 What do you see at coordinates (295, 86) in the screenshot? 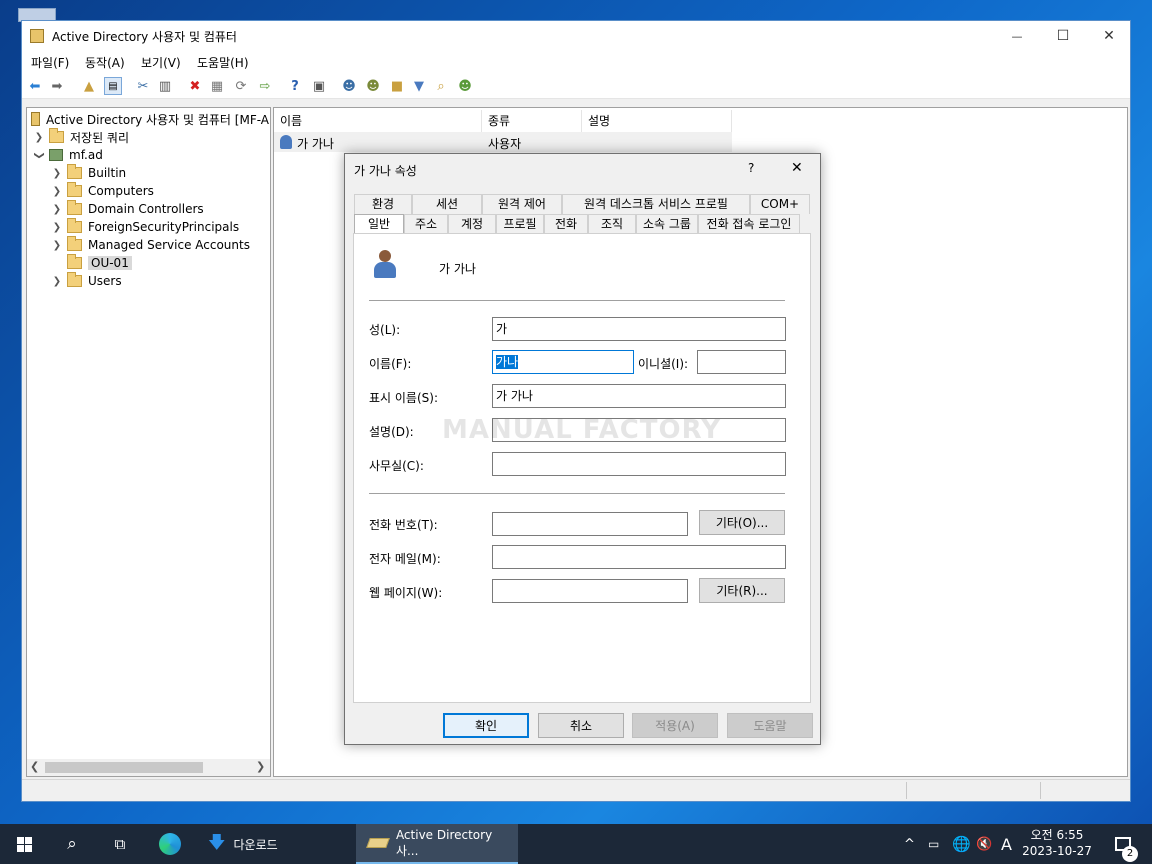
I see `help-icon: ?` at bounding box center [295, 86].